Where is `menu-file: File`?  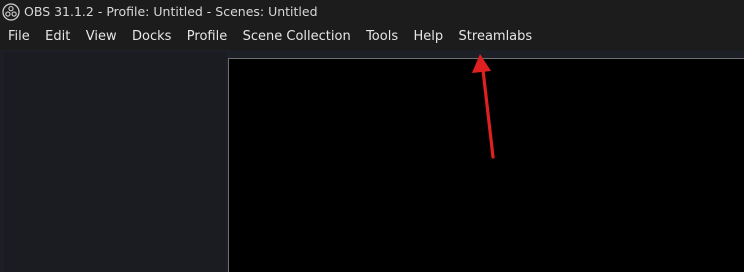
menu-file: File is located at coordinates (19, 37).